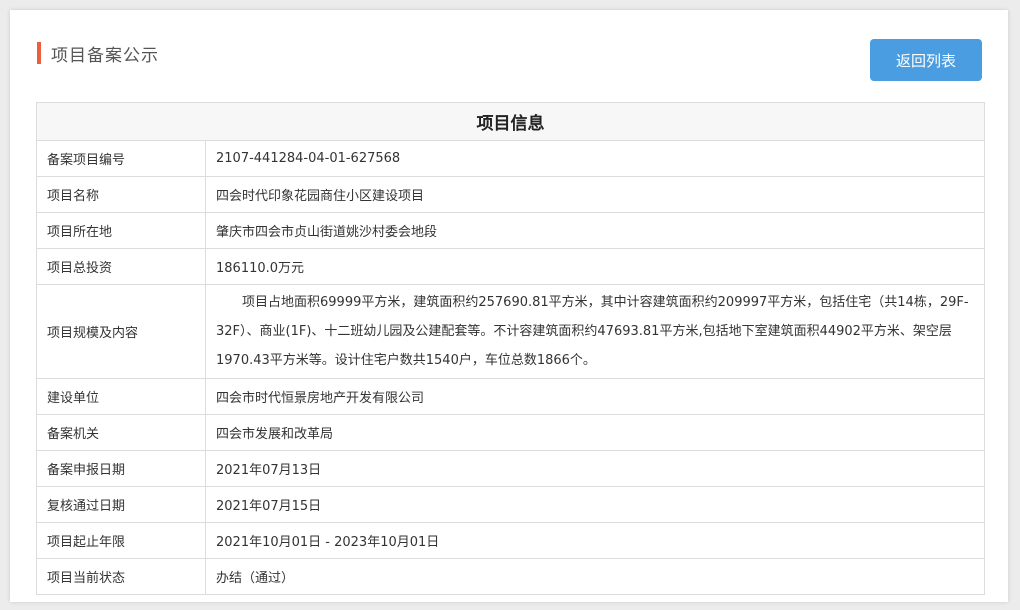 This screenshot has height=610, width=1020. Describe the element at coordinates (595, 158) in the screenshot. I see `row-value: 2107-441284-04-01-627568` at that location.